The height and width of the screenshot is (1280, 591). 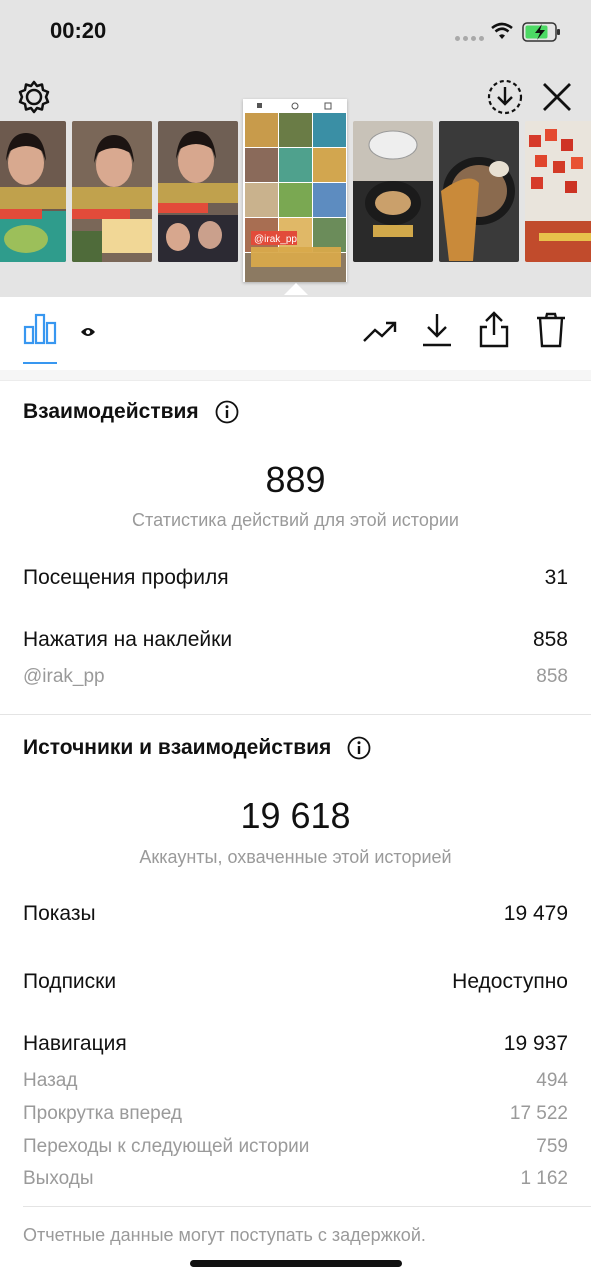 What do you see at coordinates (126, 577) in the screenshot?
I see `row-label: Посещения профиля` at bounding box center [126, 577].